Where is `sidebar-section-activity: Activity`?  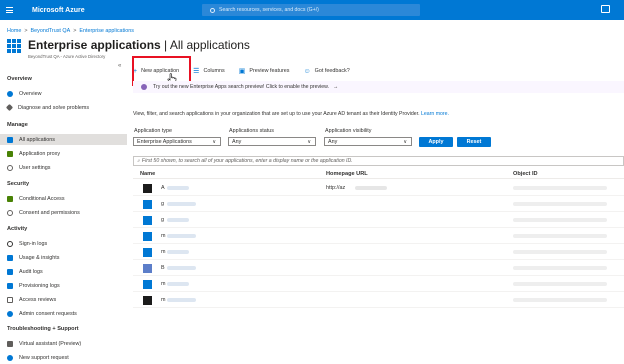 sidebar-section-activity: Activity is located at coordinates (17, 229).